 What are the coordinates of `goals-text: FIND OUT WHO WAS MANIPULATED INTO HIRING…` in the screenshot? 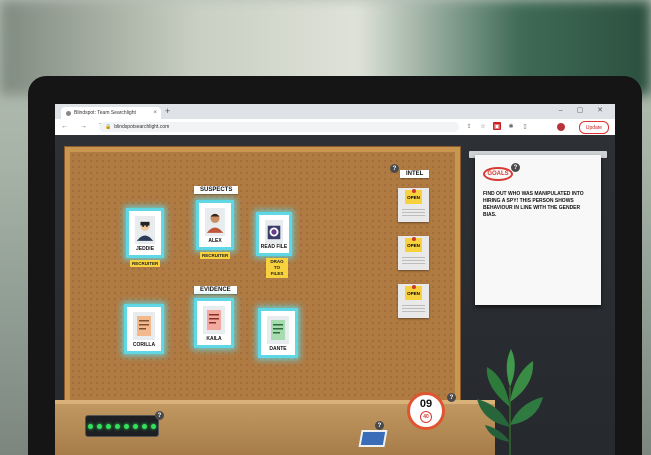 It's located at (533, 204).